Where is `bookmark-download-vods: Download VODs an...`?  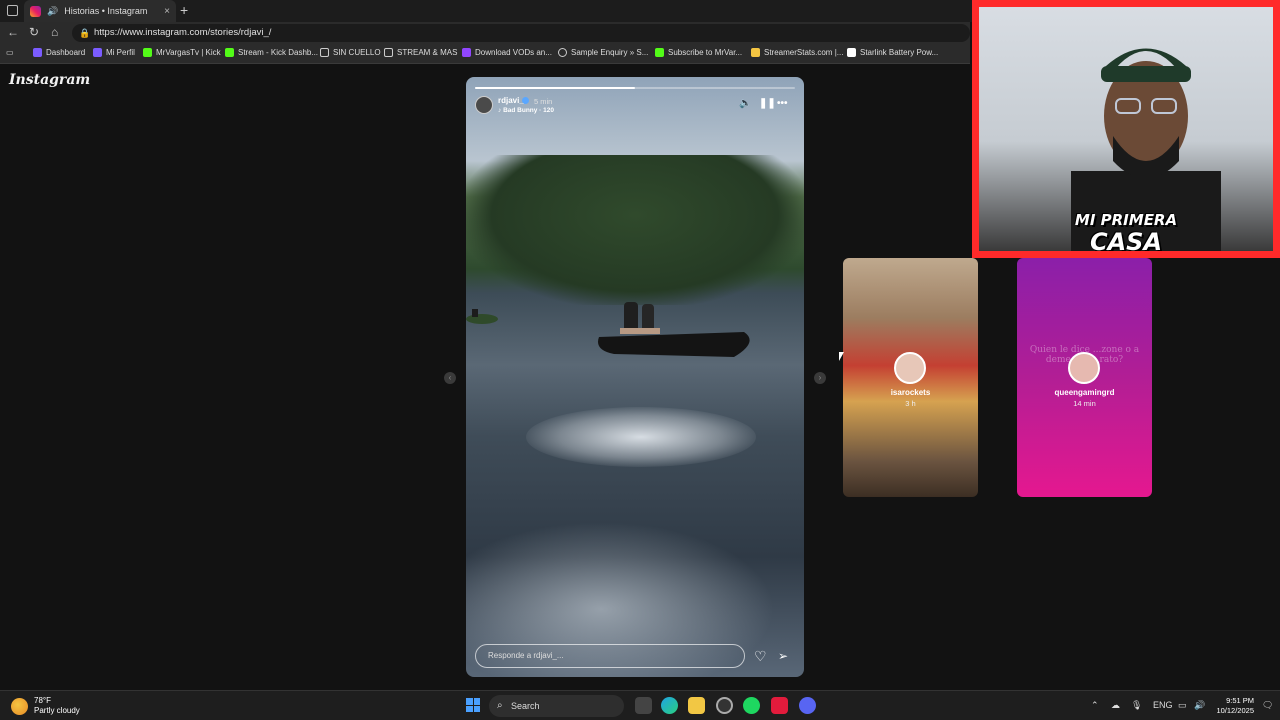 bookmark-download-vods: Download VODs an... is located at coordinates (507, 52).